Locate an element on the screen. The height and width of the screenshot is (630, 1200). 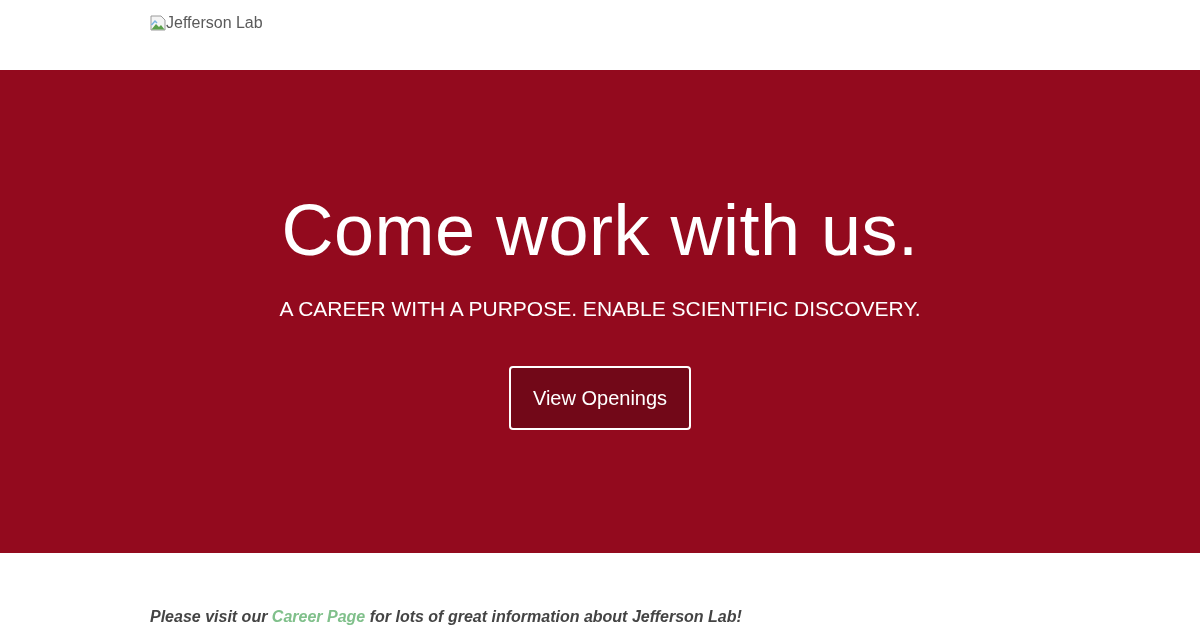
hero-title: Come work with us. is located at coordinates (600, 229).